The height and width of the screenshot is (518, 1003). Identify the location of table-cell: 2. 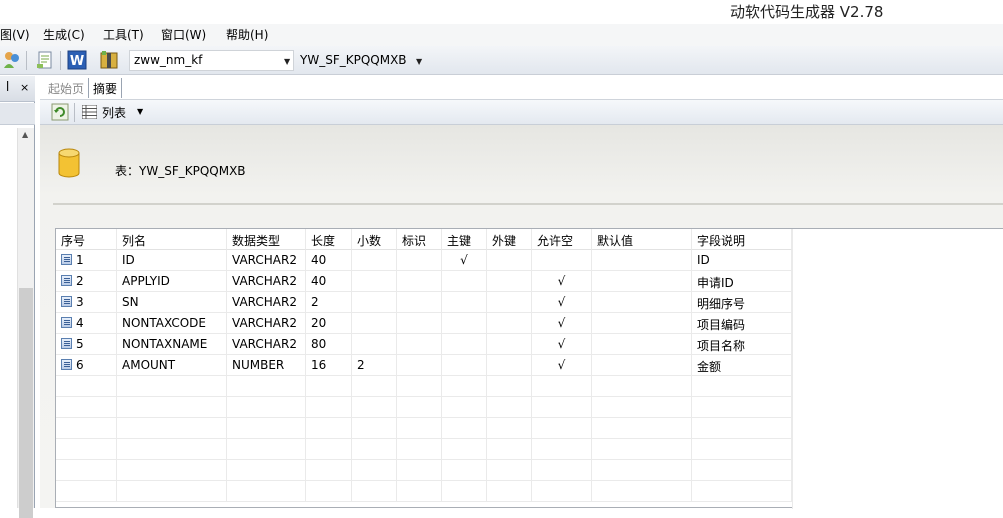
(329, 302).